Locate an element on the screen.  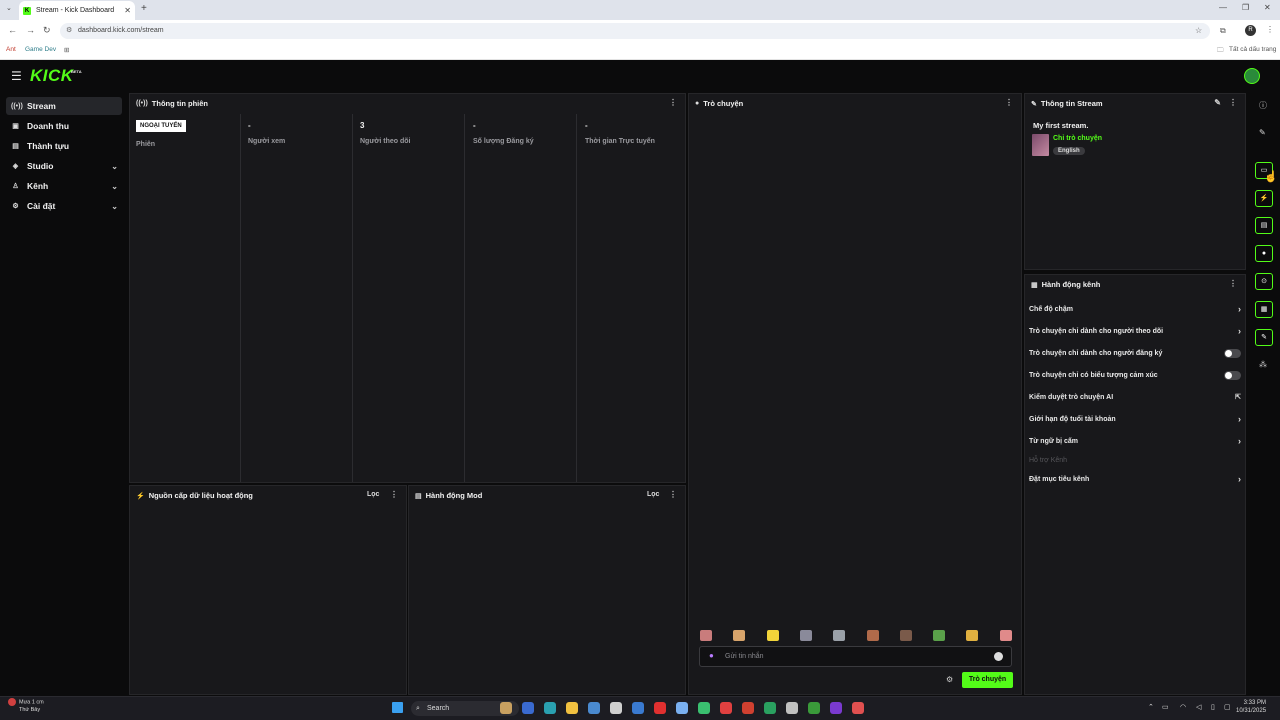
sidebar-item-channel: ♙ Kênh ⌄ is located at coordinates (64, 186).